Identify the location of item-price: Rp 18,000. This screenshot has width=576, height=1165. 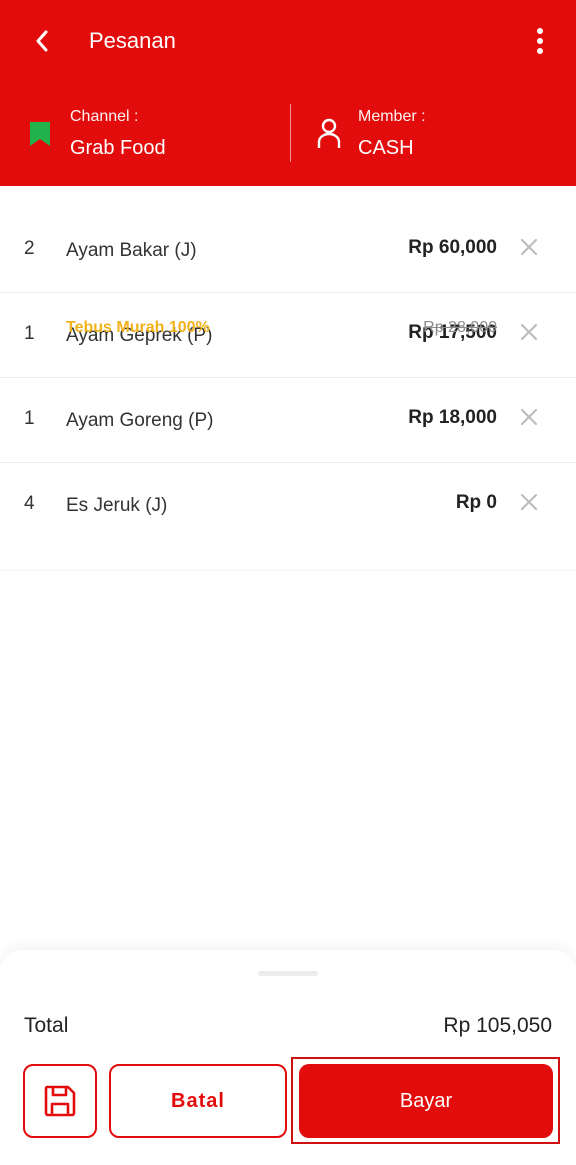
(452, 417).